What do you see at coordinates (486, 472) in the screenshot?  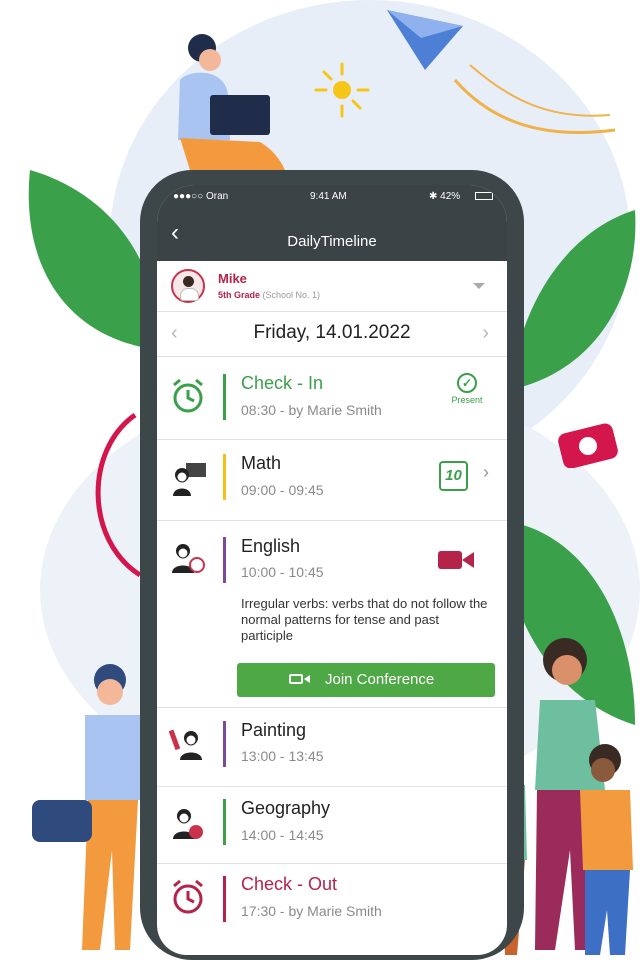 I see `chevron-right-icon: ›` at bounding box center [486, 472].